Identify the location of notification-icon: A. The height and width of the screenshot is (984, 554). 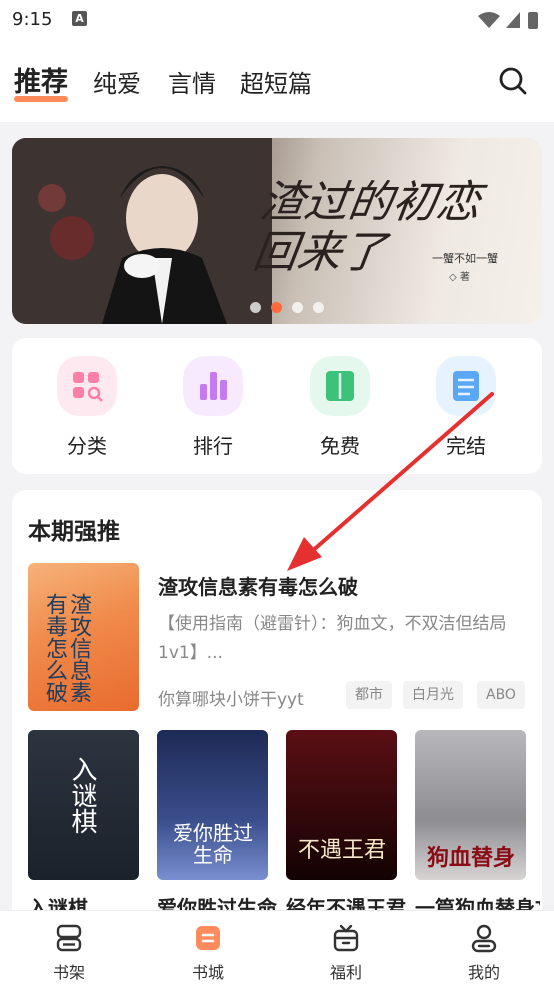
(79, 18).